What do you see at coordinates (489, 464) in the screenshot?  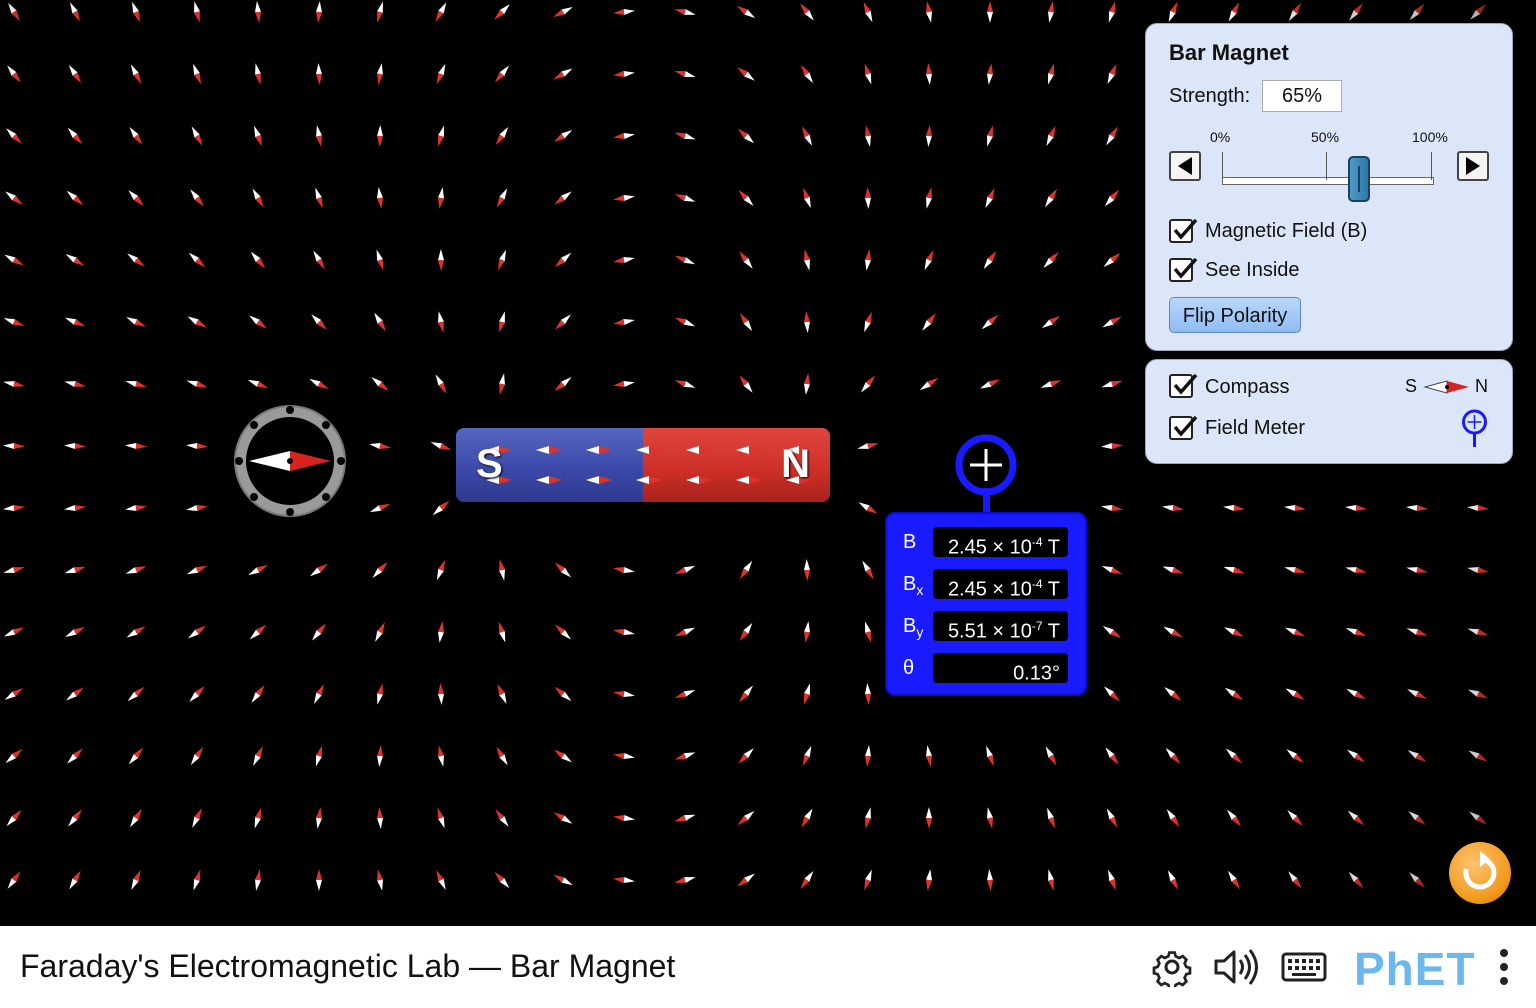 I see `south-pole-label: S` at bounding box center [489, 464].